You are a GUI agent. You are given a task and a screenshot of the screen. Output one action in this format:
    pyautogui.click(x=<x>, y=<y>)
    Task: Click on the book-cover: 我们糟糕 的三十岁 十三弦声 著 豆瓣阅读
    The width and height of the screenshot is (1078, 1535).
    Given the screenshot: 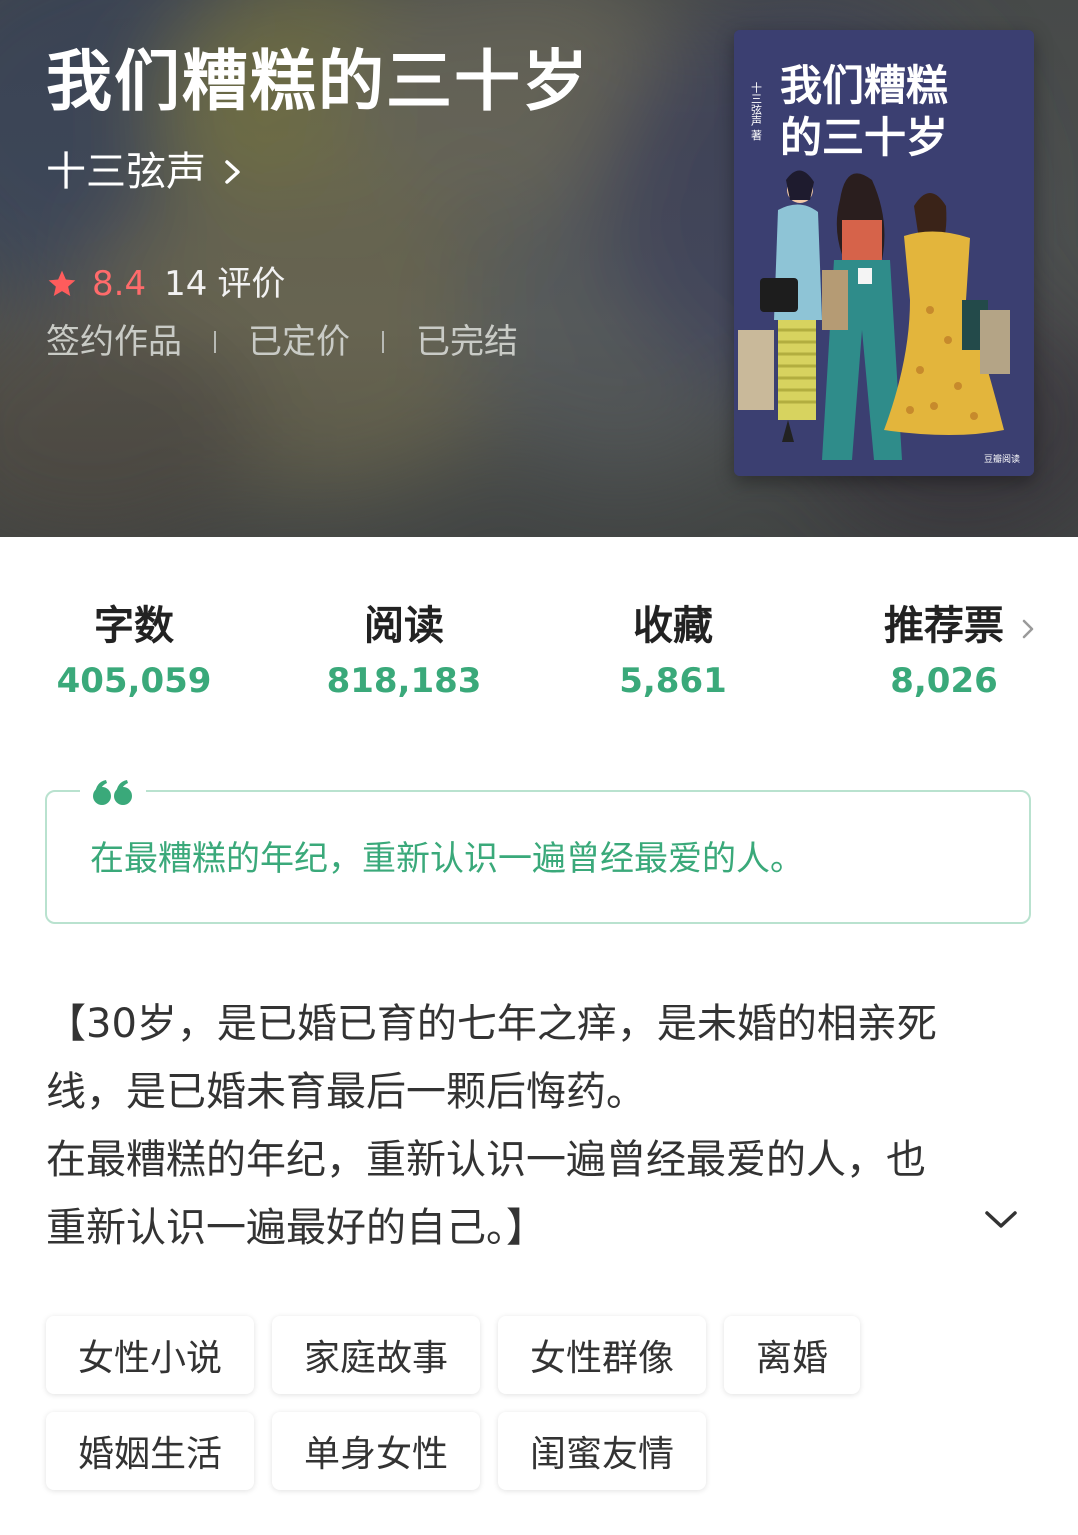 What is the action you would take?
    pyautogui.click(x=884, y=253)
    